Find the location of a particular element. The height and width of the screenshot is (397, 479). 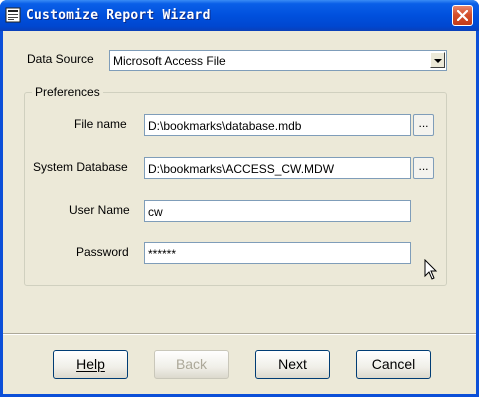

data-source-select: Microsoft Access File is located at coordinates (278, 60).